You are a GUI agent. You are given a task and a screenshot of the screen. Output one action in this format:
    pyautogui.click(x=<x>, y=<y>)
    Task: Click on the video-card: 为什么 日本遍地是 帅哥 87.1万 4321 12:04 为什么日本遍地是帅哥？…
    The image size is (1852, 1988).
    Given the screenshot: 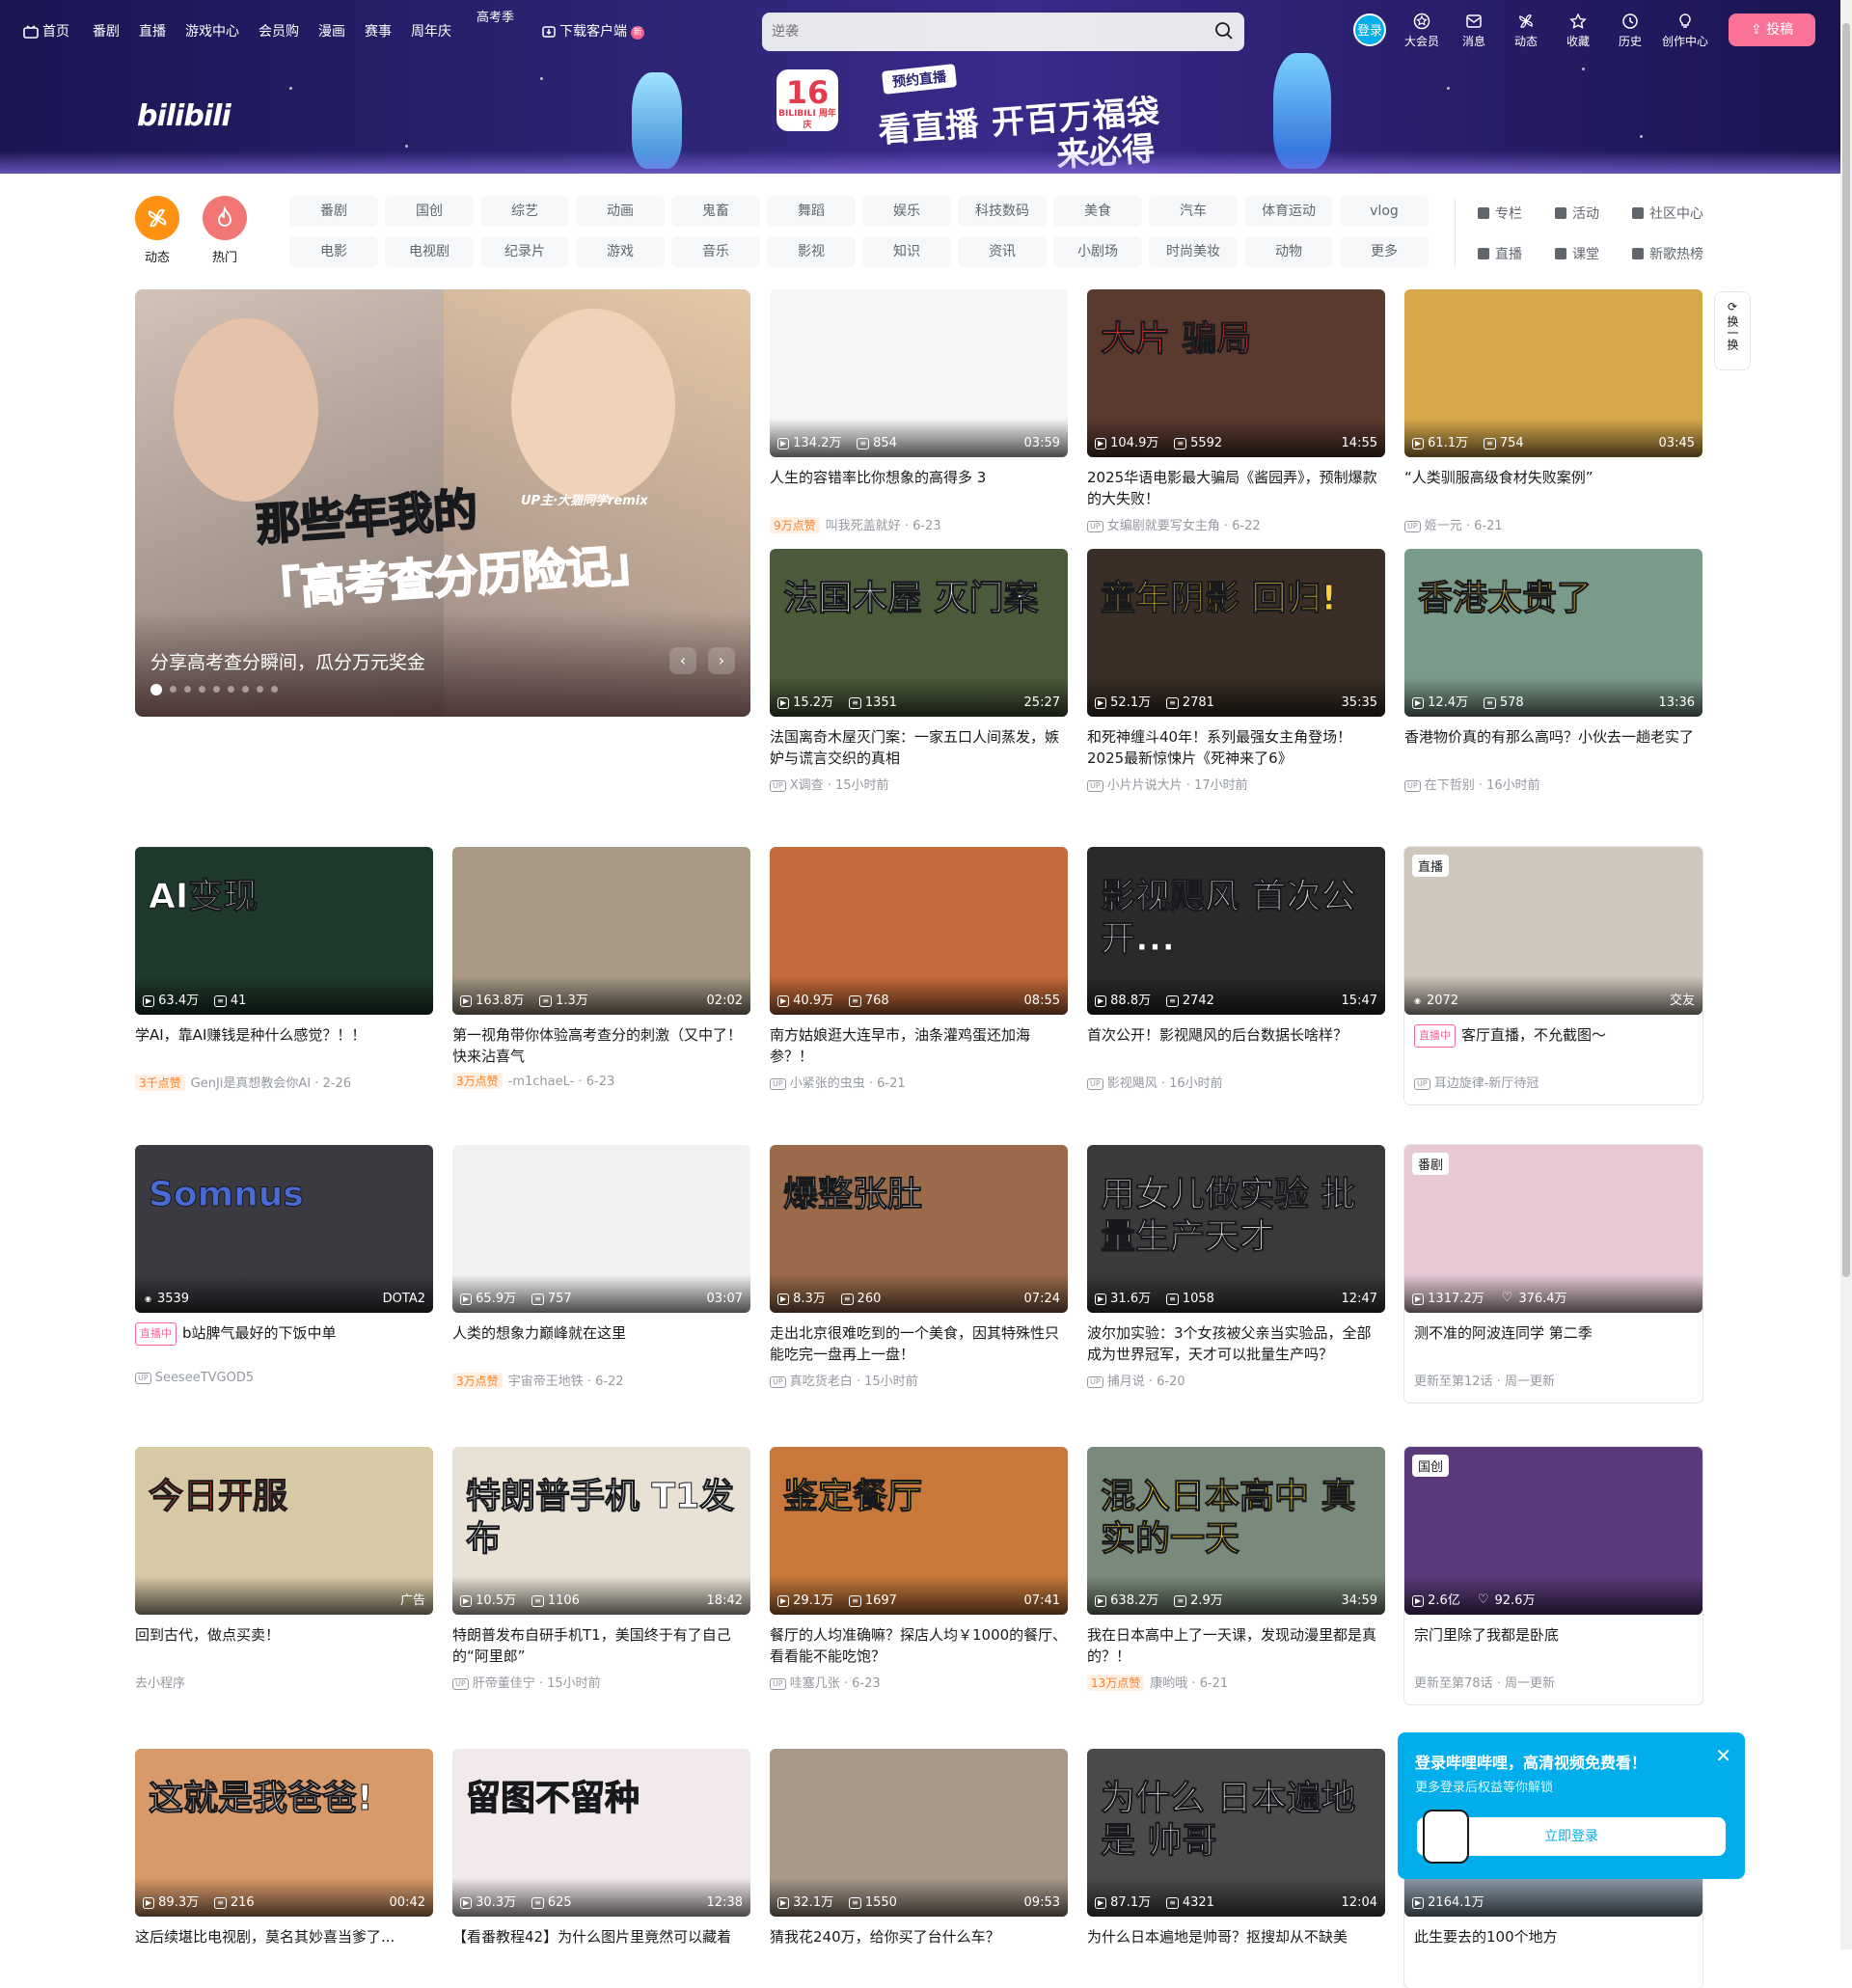 What is the action you would take?
    pyautogui.click(x=1236, y=1861)
    